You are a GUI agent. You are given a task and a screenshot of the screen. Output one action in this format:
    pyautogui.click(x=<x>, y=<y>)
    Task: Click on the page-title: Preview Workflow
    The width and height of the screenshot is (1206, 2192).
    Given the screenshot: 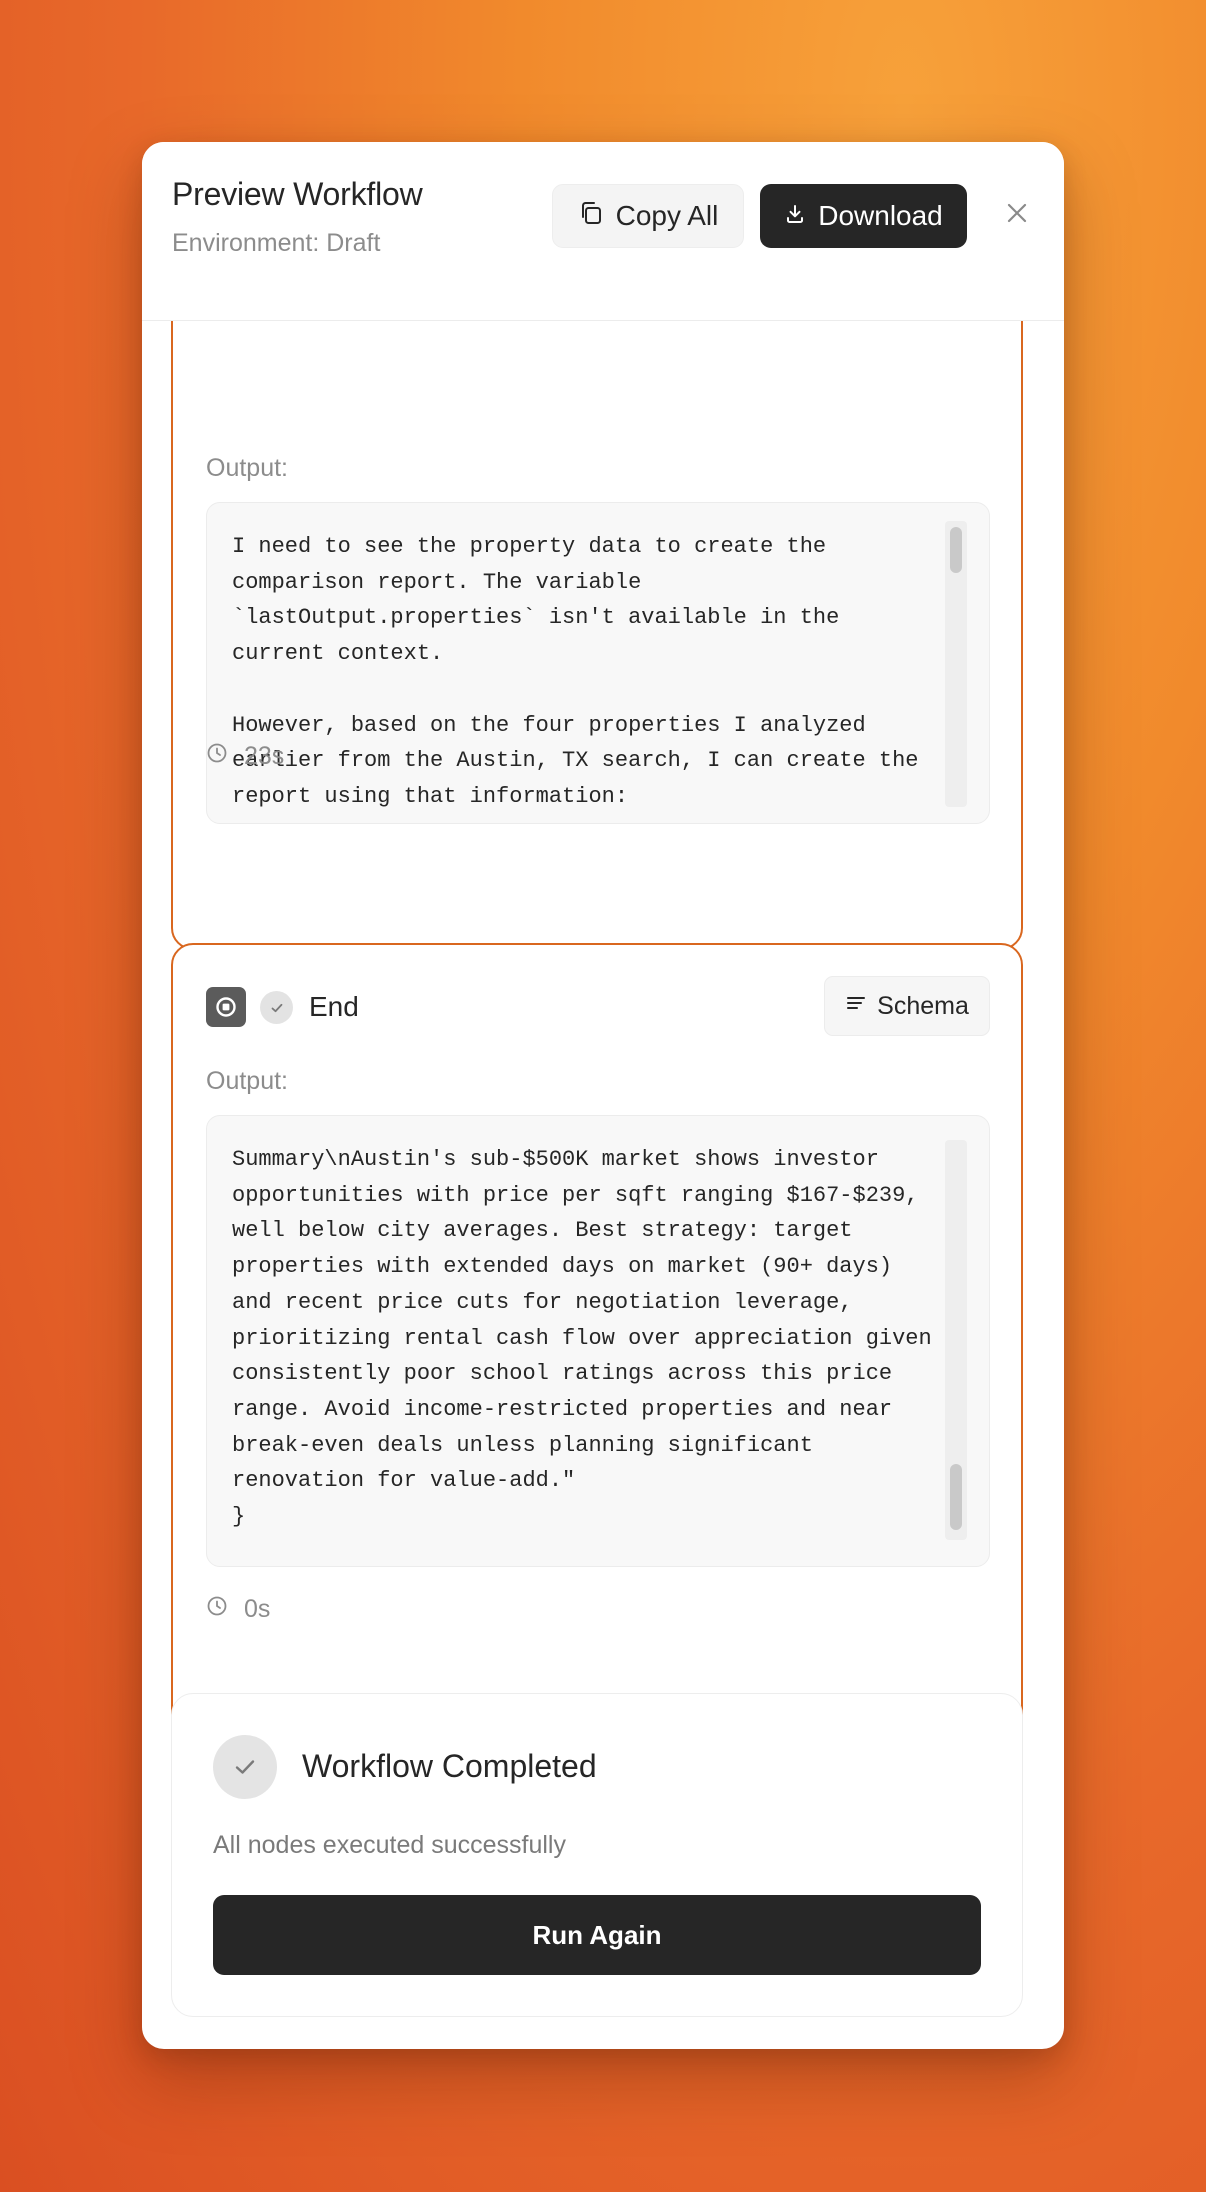 What is the action you would take?
    pyautogui.click(x=297, y=194)
    